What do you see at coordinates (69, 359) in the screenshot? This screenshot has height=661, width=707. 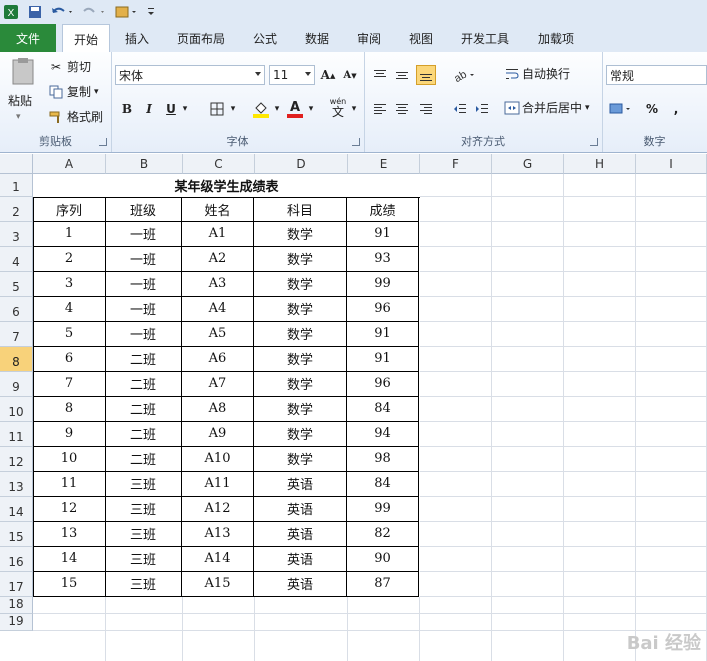 I see `table-cell: 6` at bounding box center [69, 359].